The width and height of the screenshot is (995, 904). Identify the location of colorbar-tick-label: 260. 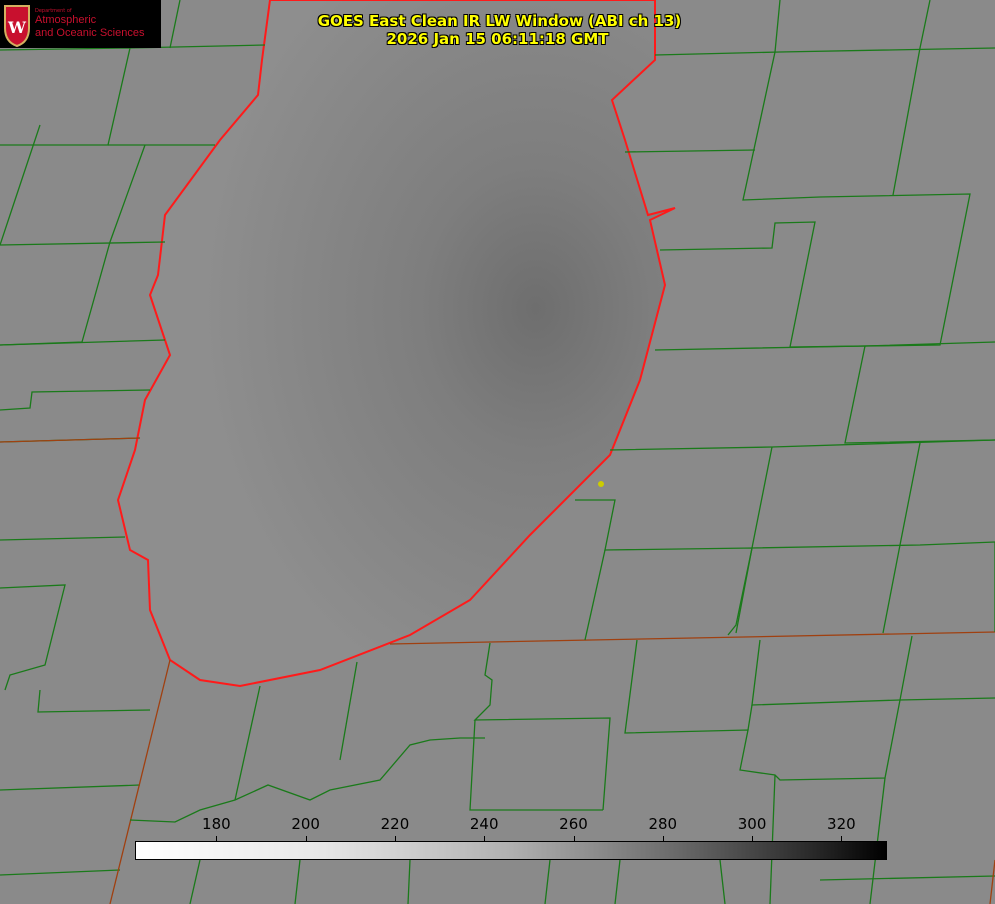
(573, 824).